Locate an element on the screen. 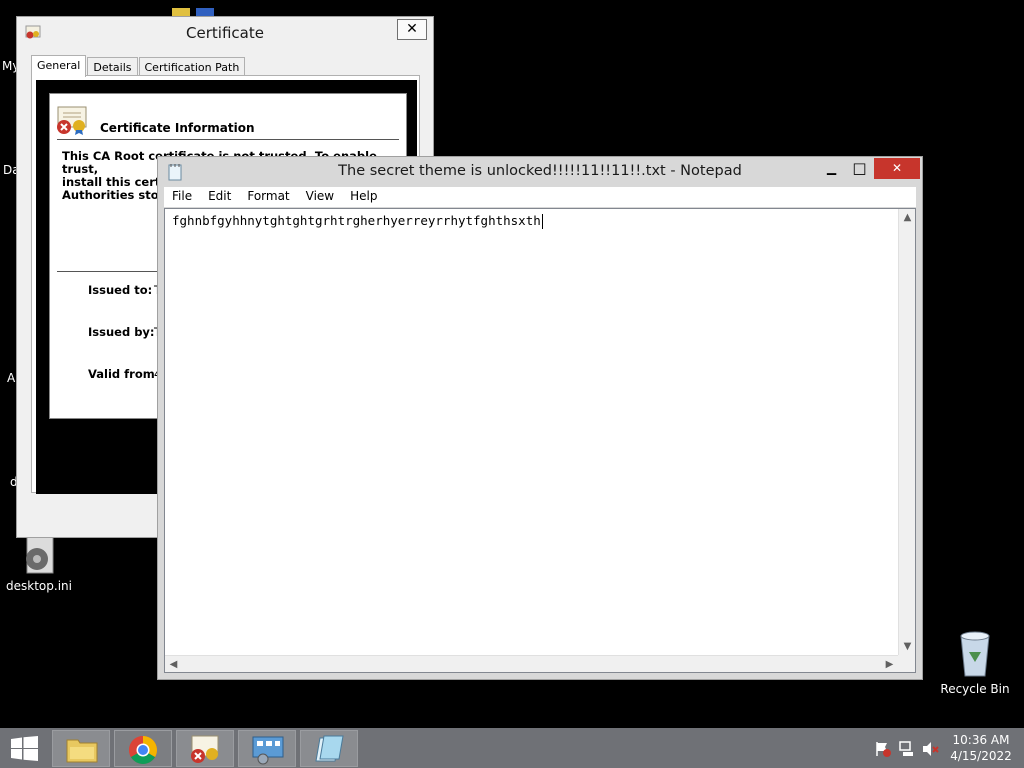  tab-details: Details is located at coordinates (112, 66).